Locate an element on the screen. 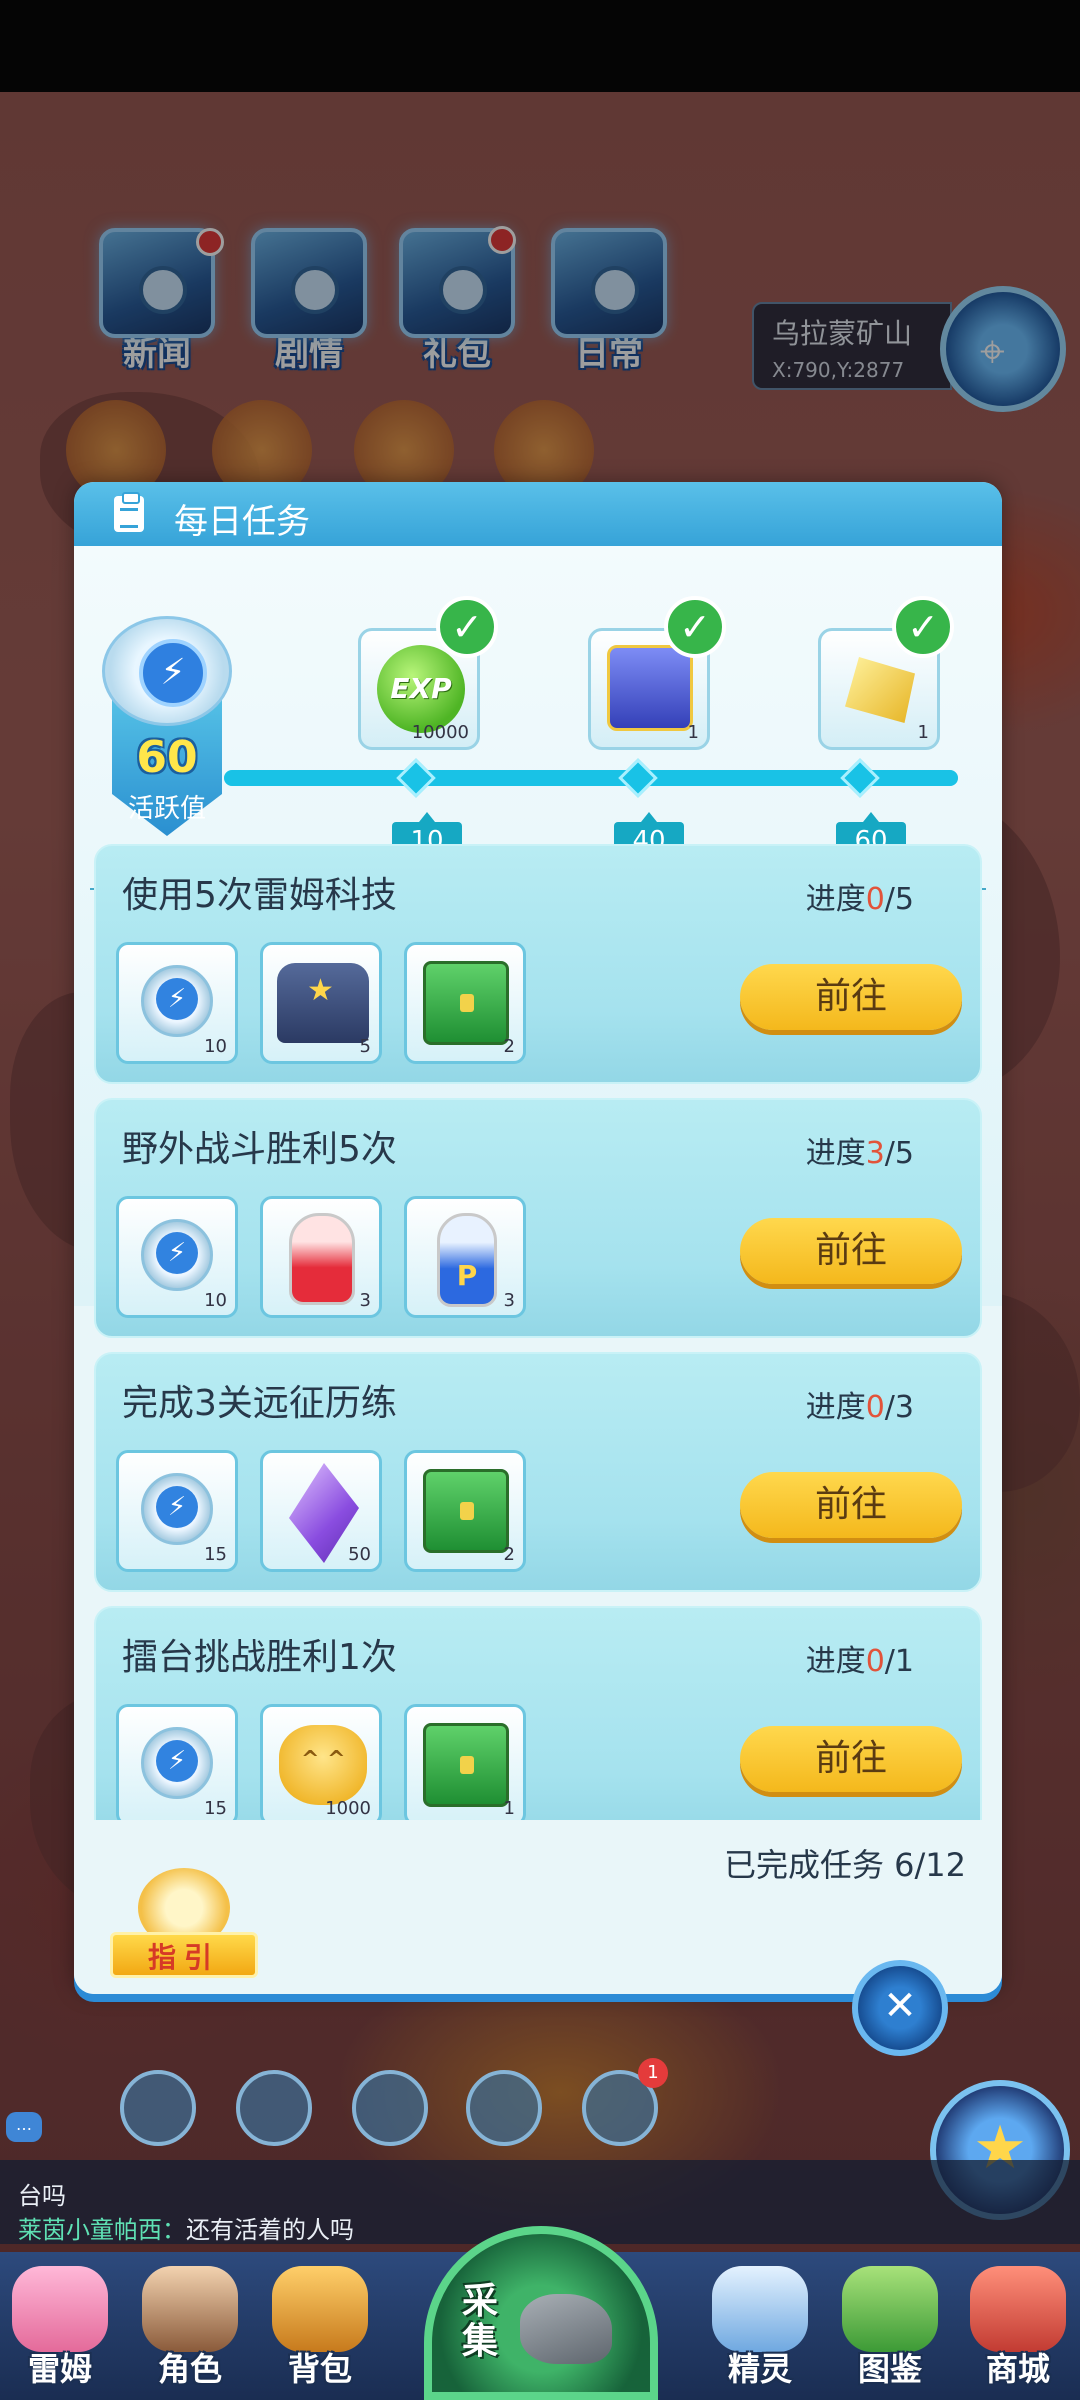 The height and width of the screenshot is (2400, 1080). chat-line: 台吗 is located at coordinates (42, 2196).